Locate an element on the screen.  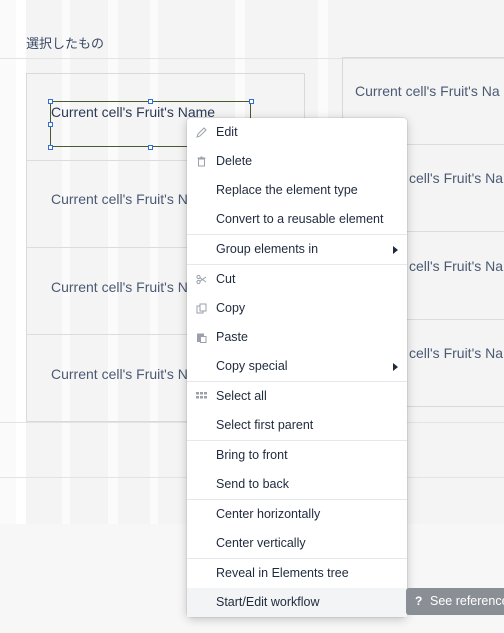
menu-item-copy-special: Copy special is located at coordinates (297, 366).